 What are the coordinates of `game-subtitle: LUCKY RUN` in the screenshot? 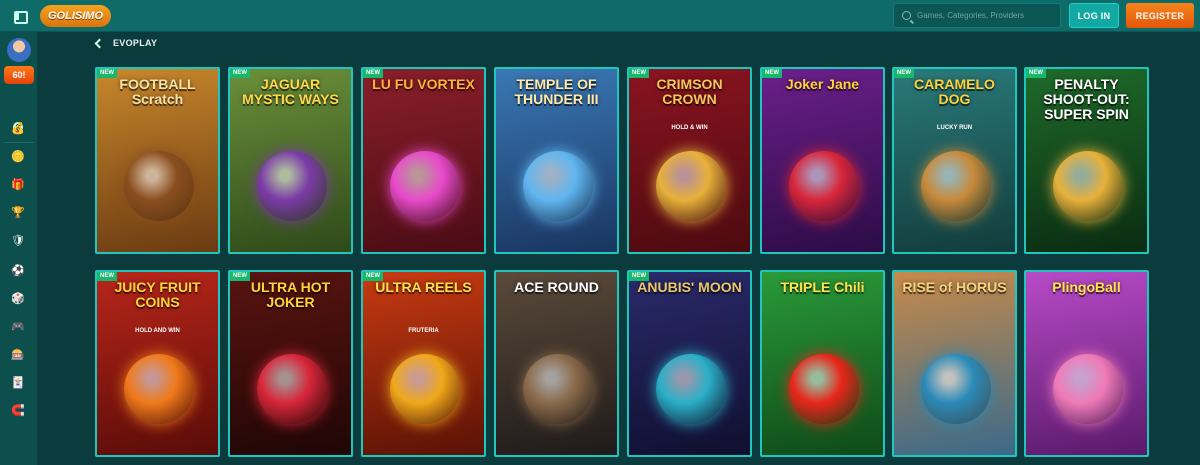 It's located at (954, 128).